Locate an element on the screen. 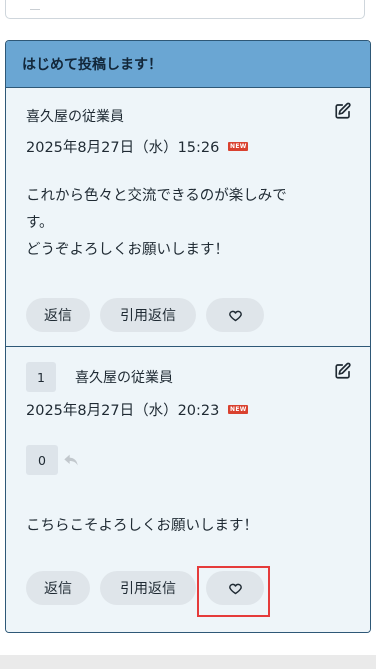 Image resolution: width=376 pixels, height=669 pixels. reply-number: 1 is located at coordinates (41, 377).